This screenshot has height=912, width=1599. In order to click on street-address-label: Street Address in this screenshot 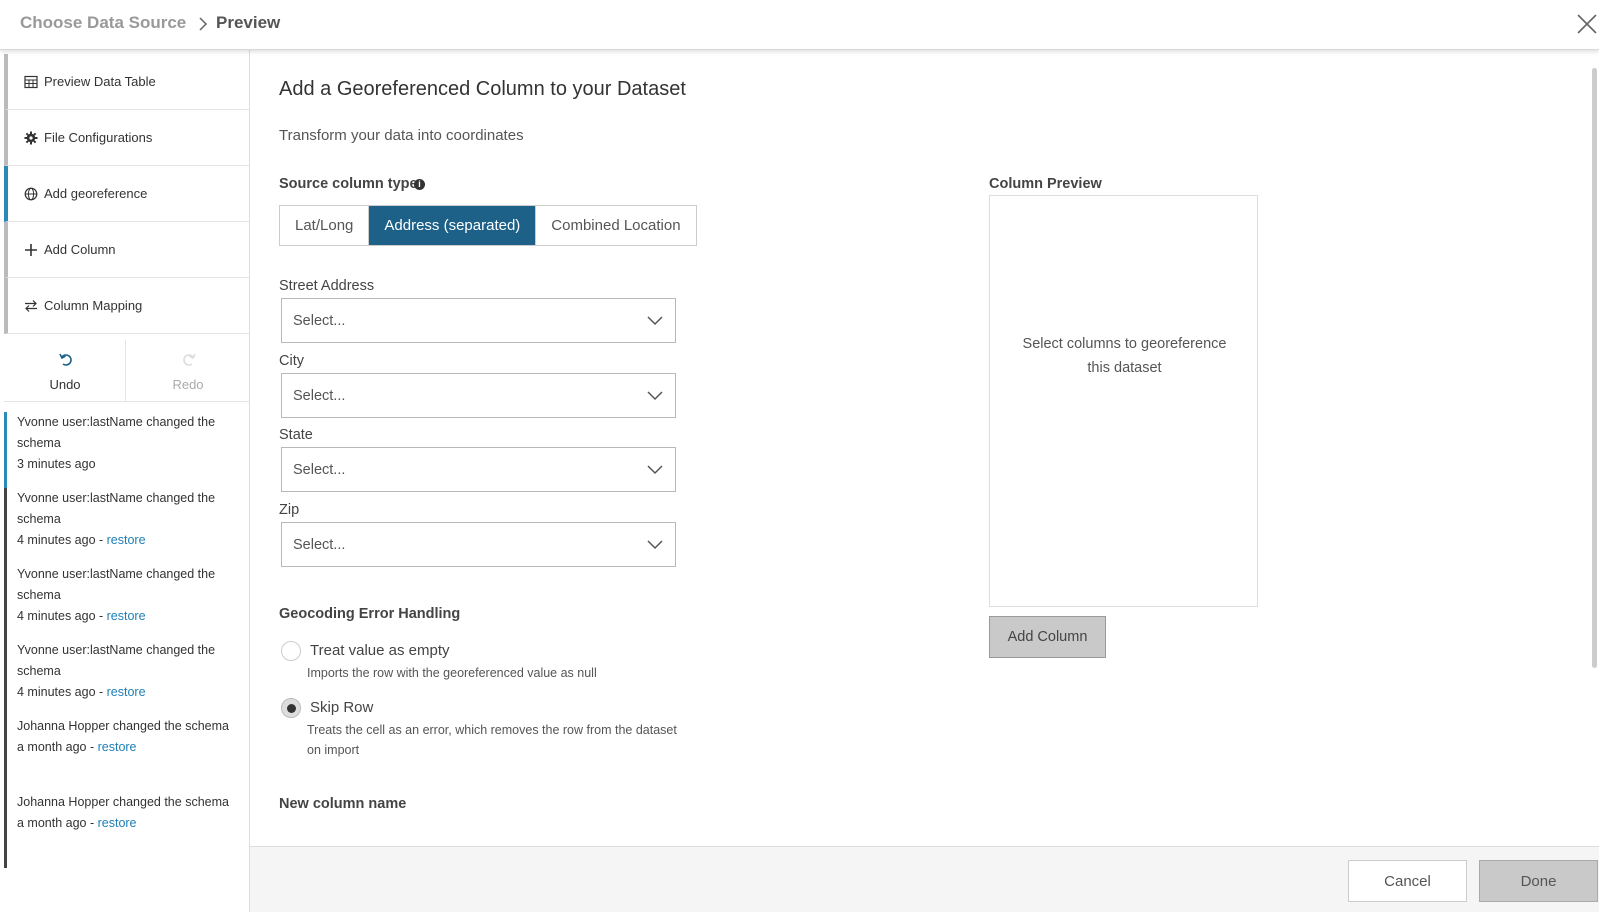, I will do `click(327, 286)`.